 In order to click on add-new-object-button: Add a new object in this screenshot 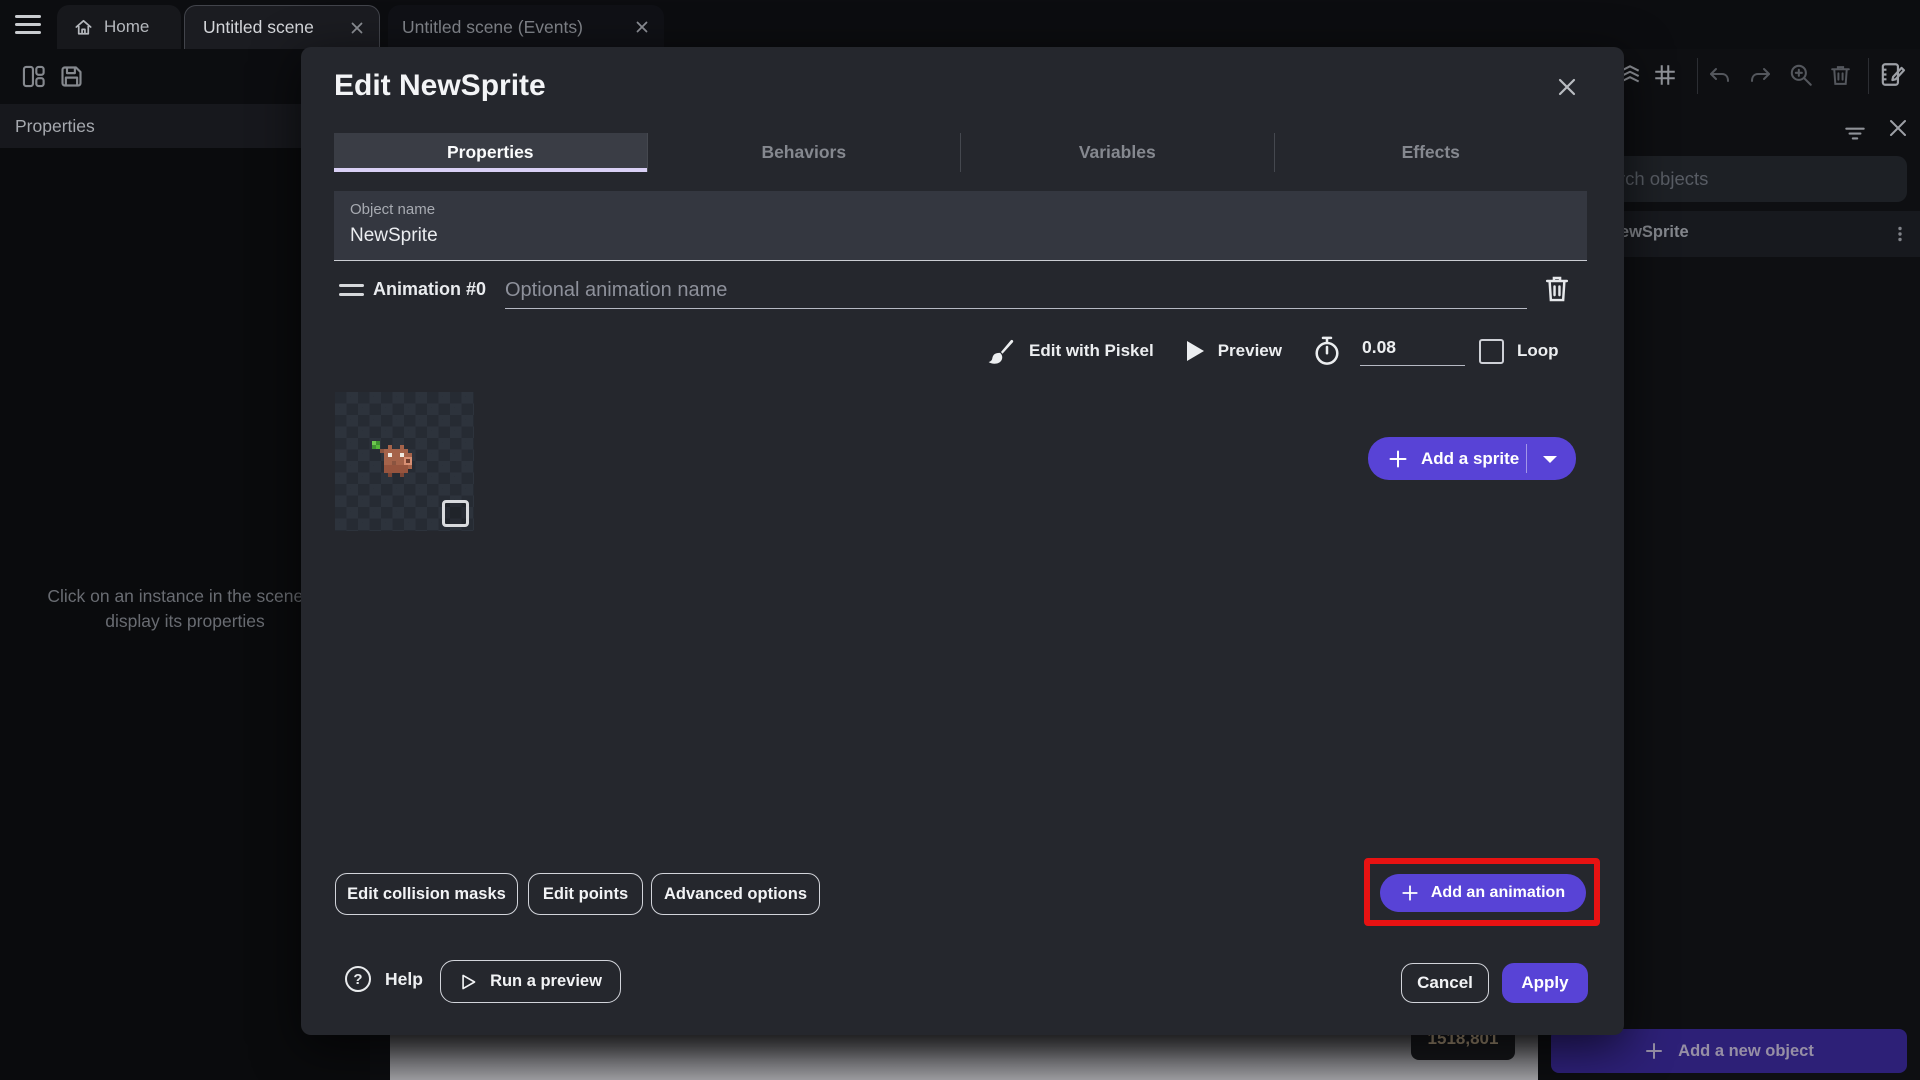, I will do `click(1729, 1051)`.